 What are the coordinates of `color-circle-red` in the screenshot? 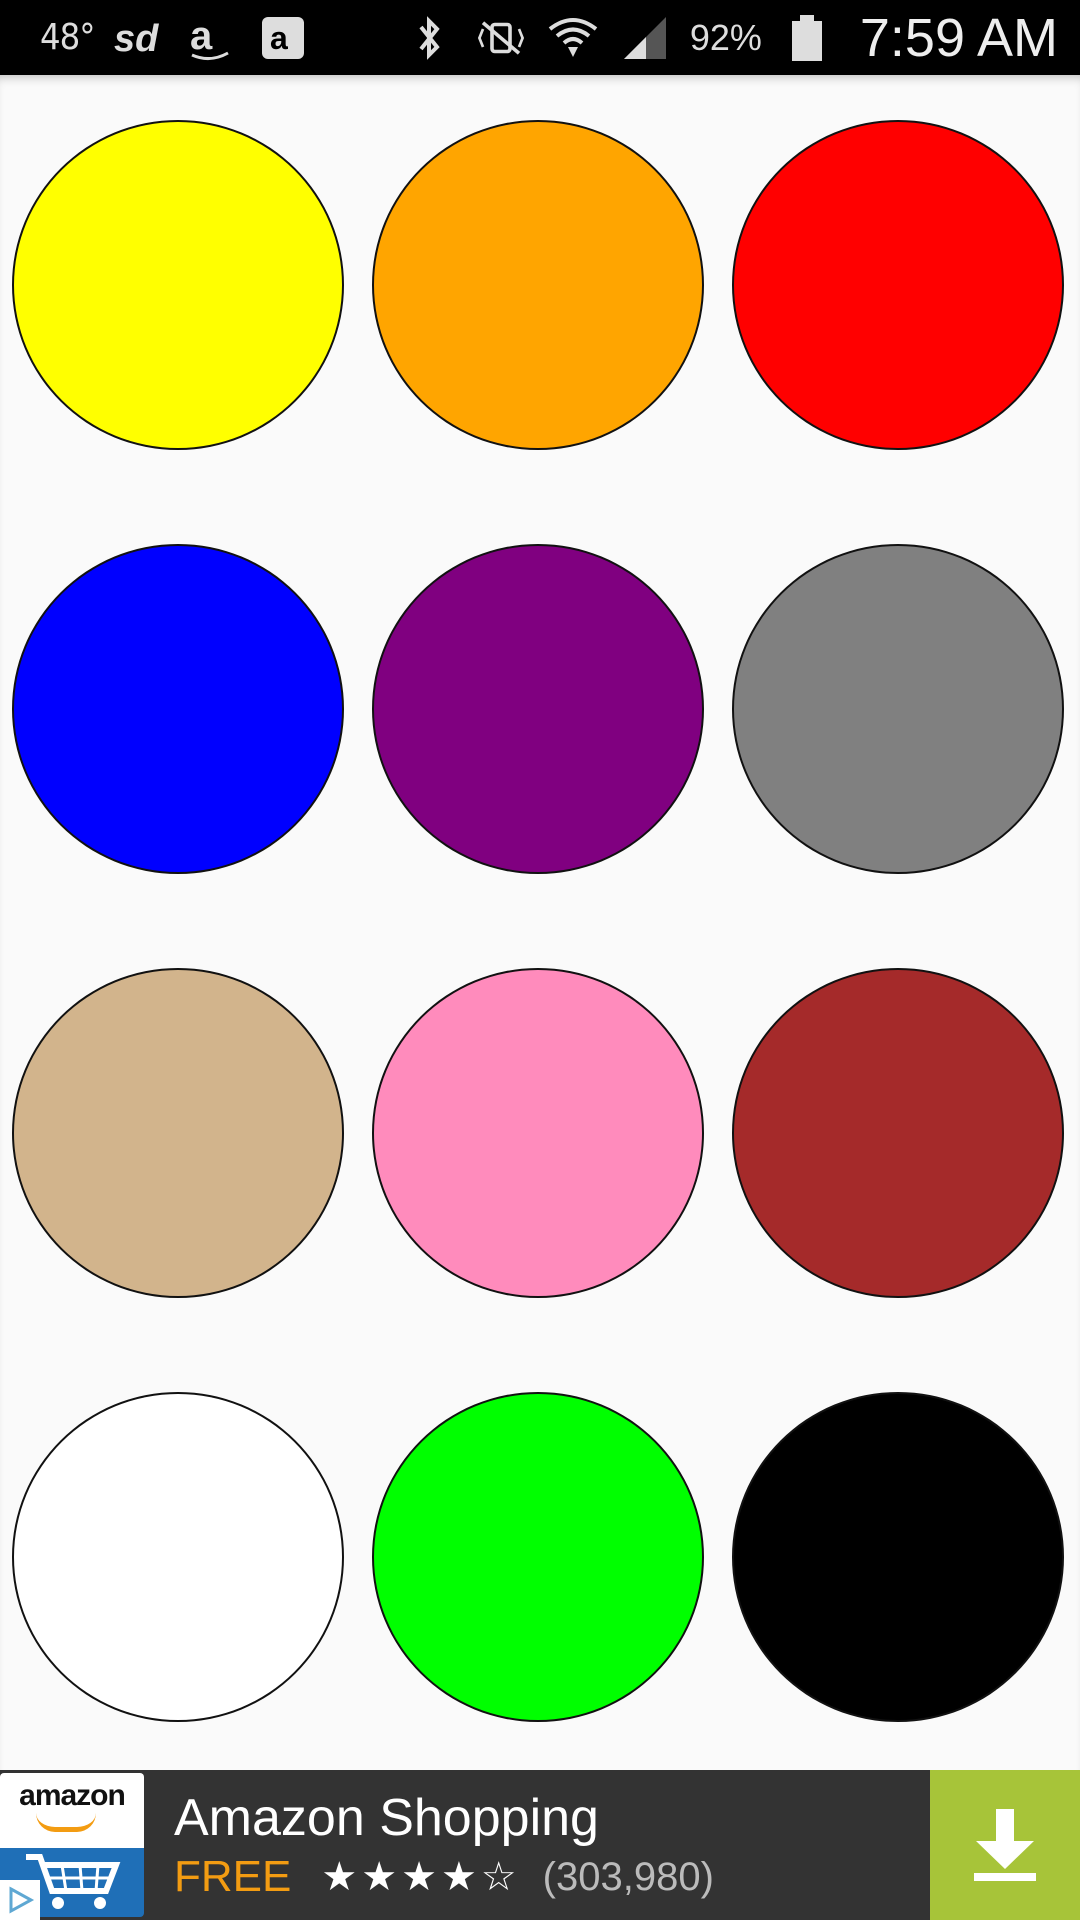 It's located at (898, 285).